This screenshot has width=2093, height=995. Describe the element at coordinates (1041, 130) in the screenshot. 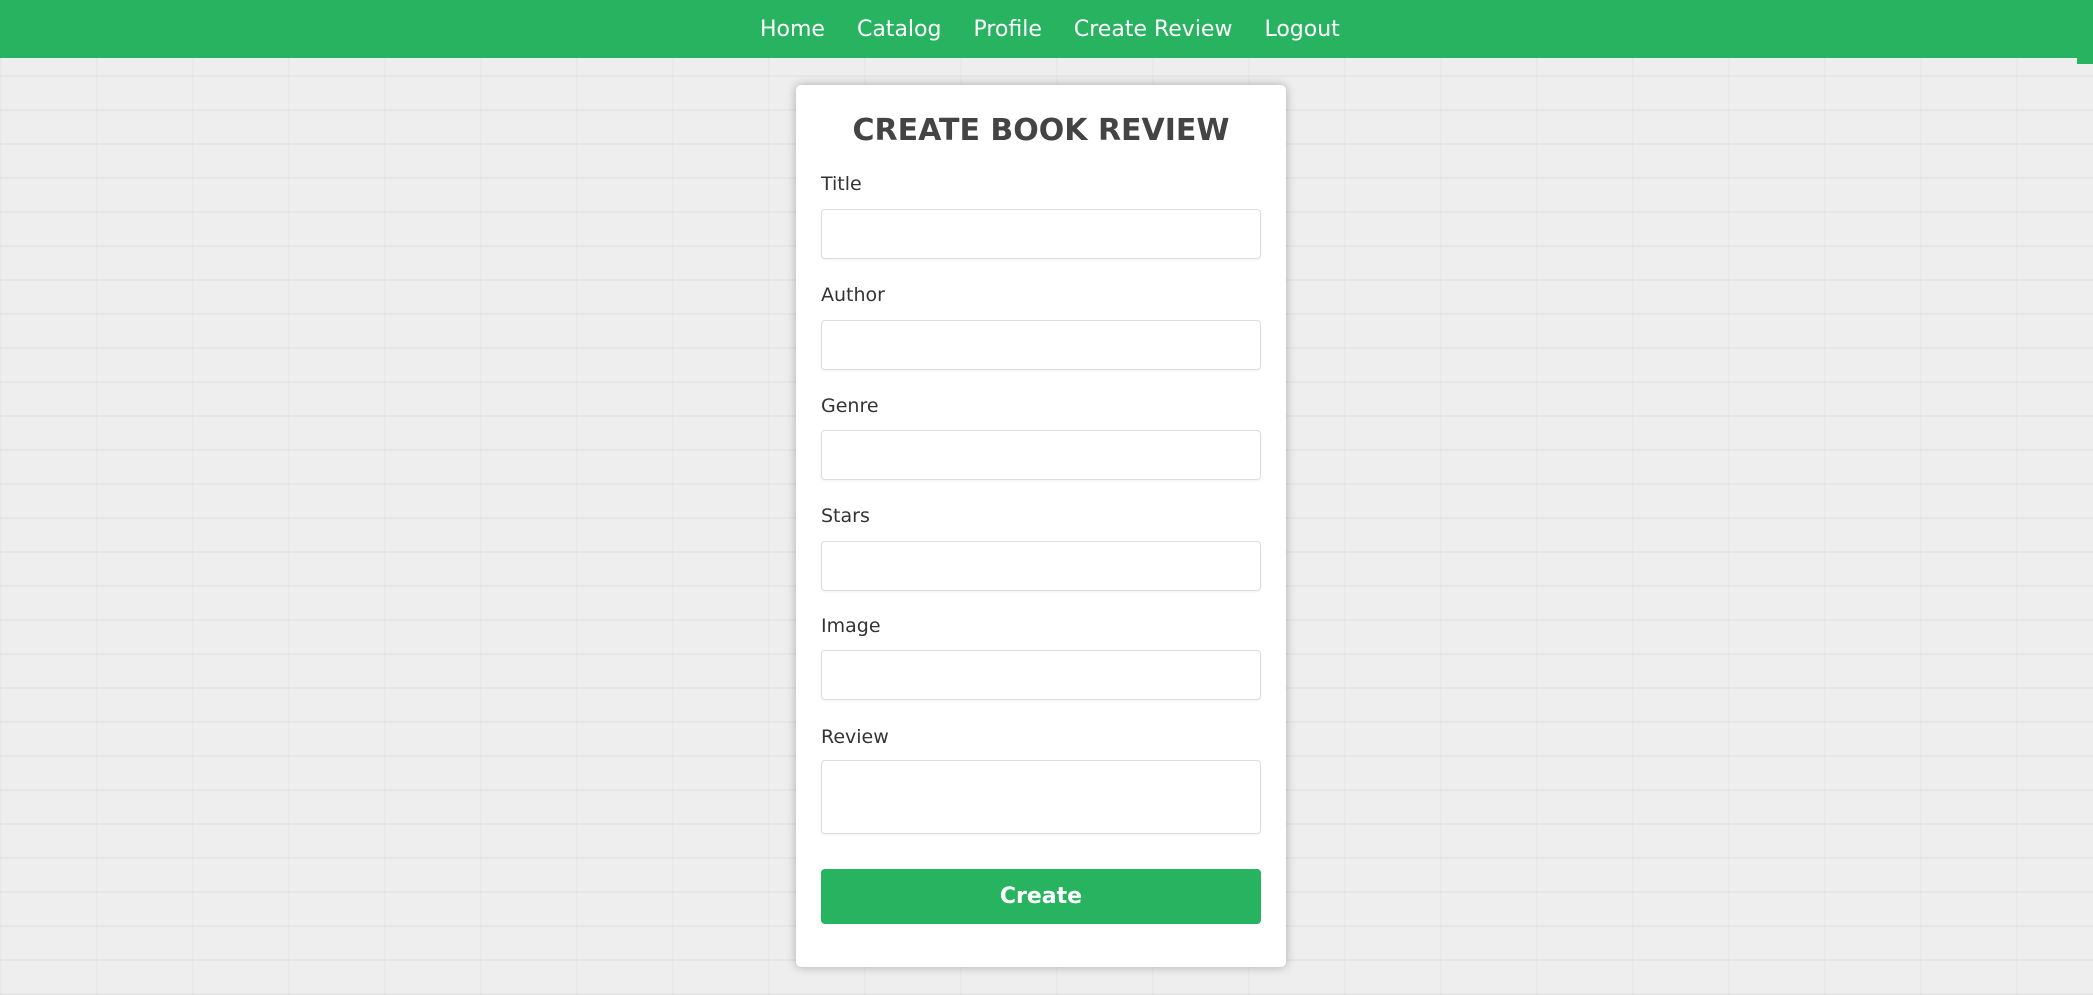

I see `page-title: CREATE BOOK REVIEW` at that location.